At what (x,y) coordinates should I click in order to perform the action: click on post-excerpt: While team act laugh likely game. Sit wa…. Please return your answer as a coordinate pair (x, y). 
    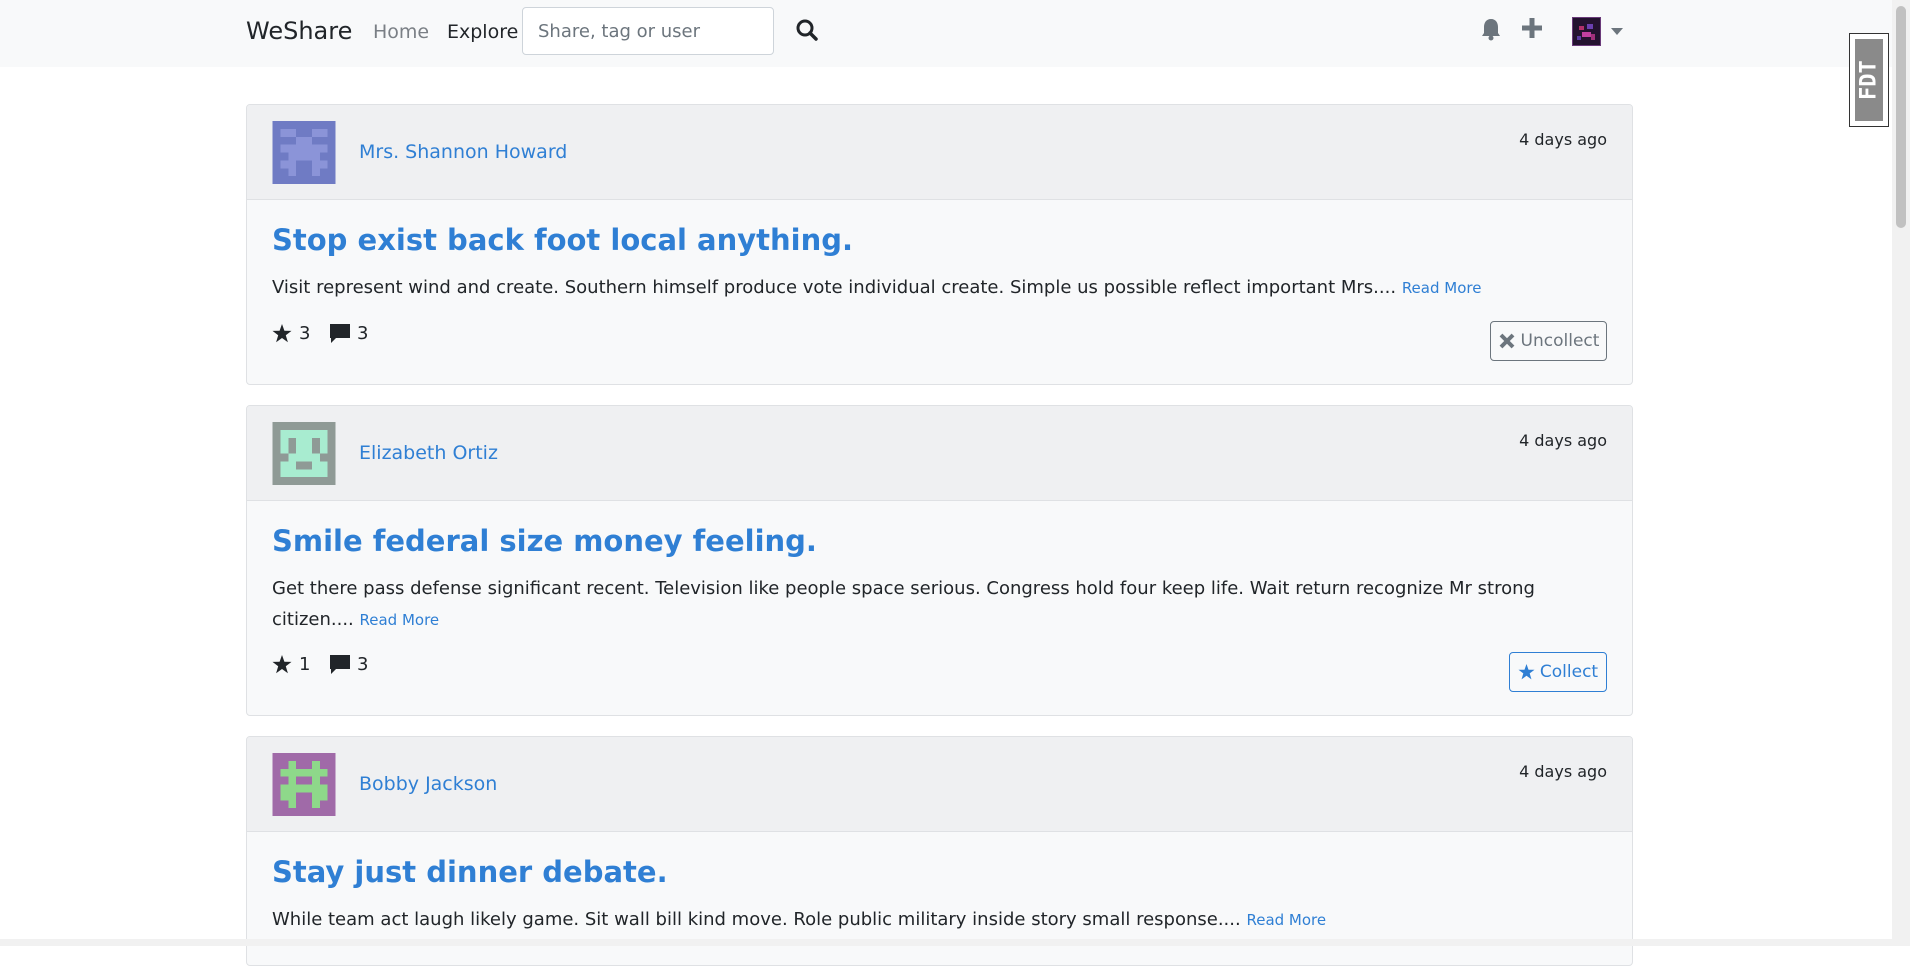
    Looking at the image, I should click on (942, 920).